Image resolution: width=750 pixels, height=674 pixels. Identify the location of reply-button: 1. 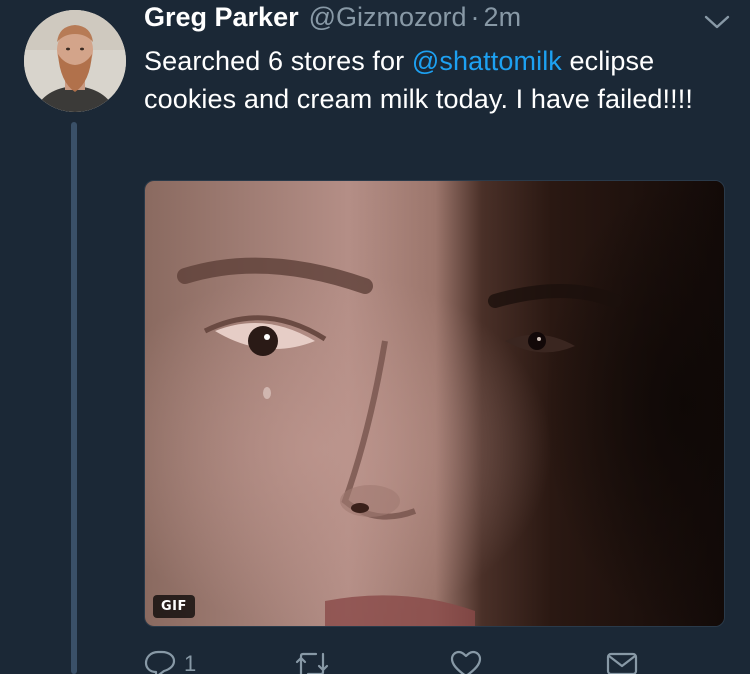
(170, 662).